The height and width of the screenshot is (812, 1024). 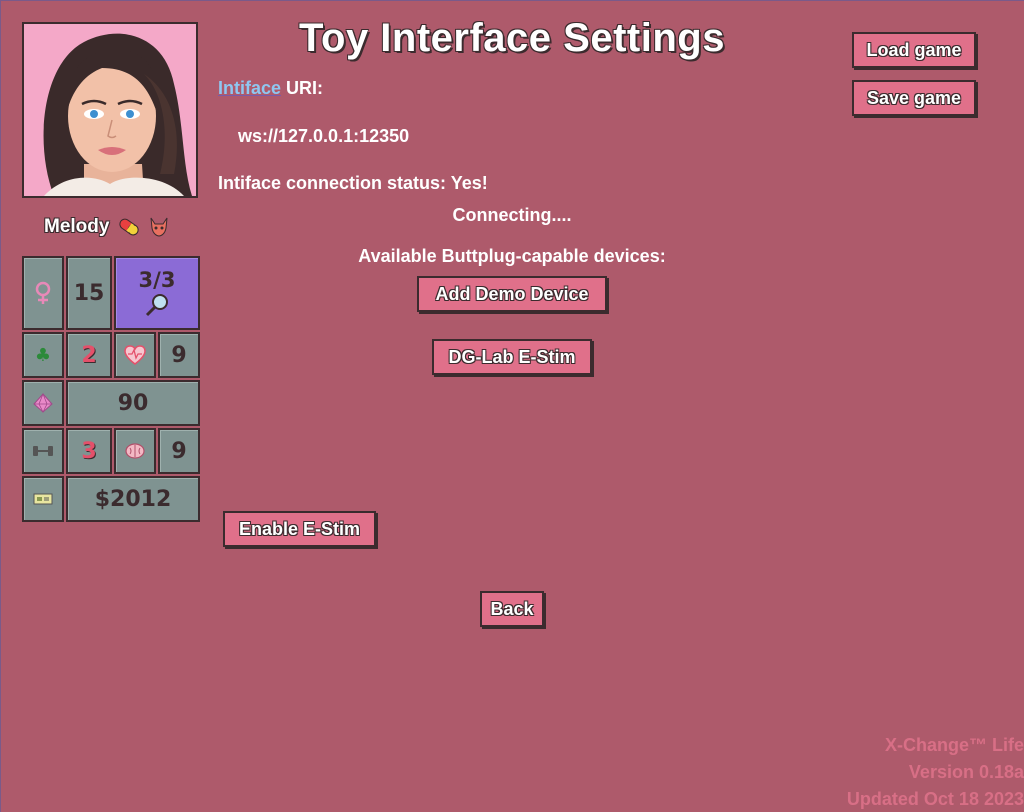 I want to click on brain-icon, so click(x=135, y=451).